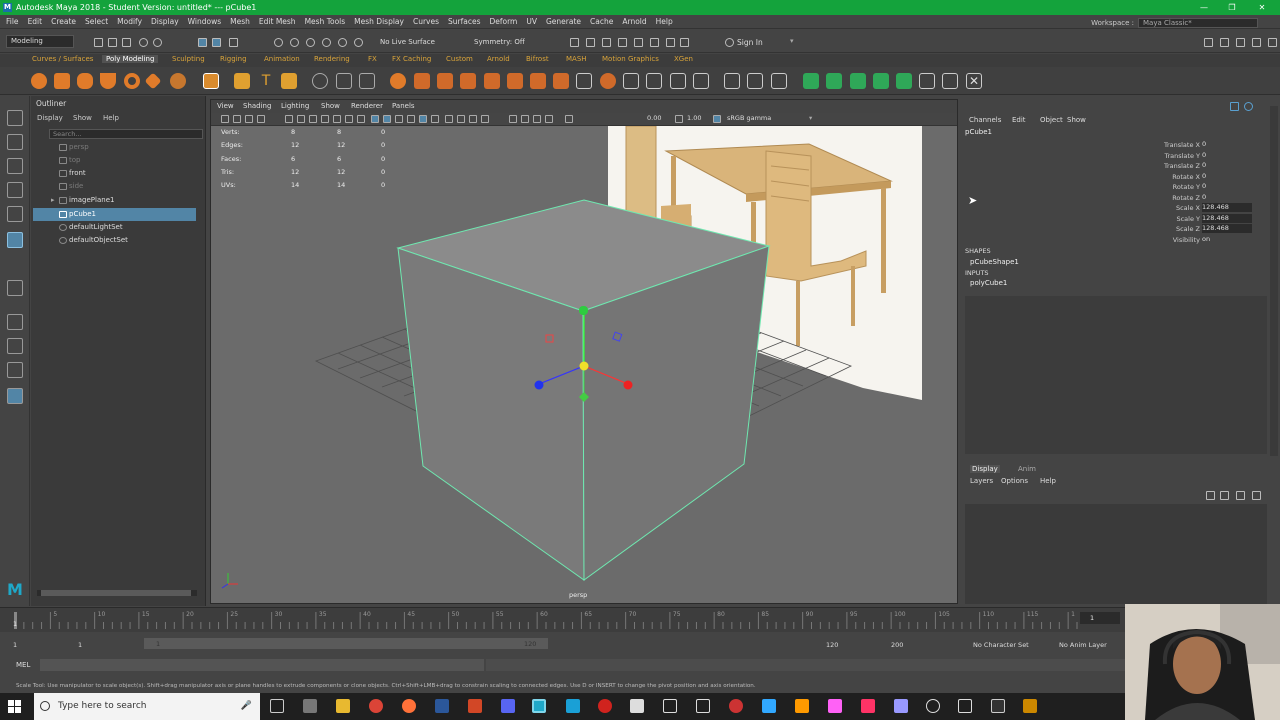 The height and width of the screenshot is (720, 1280). I want to click on viewport-menu-view: View, so click(225, 106).